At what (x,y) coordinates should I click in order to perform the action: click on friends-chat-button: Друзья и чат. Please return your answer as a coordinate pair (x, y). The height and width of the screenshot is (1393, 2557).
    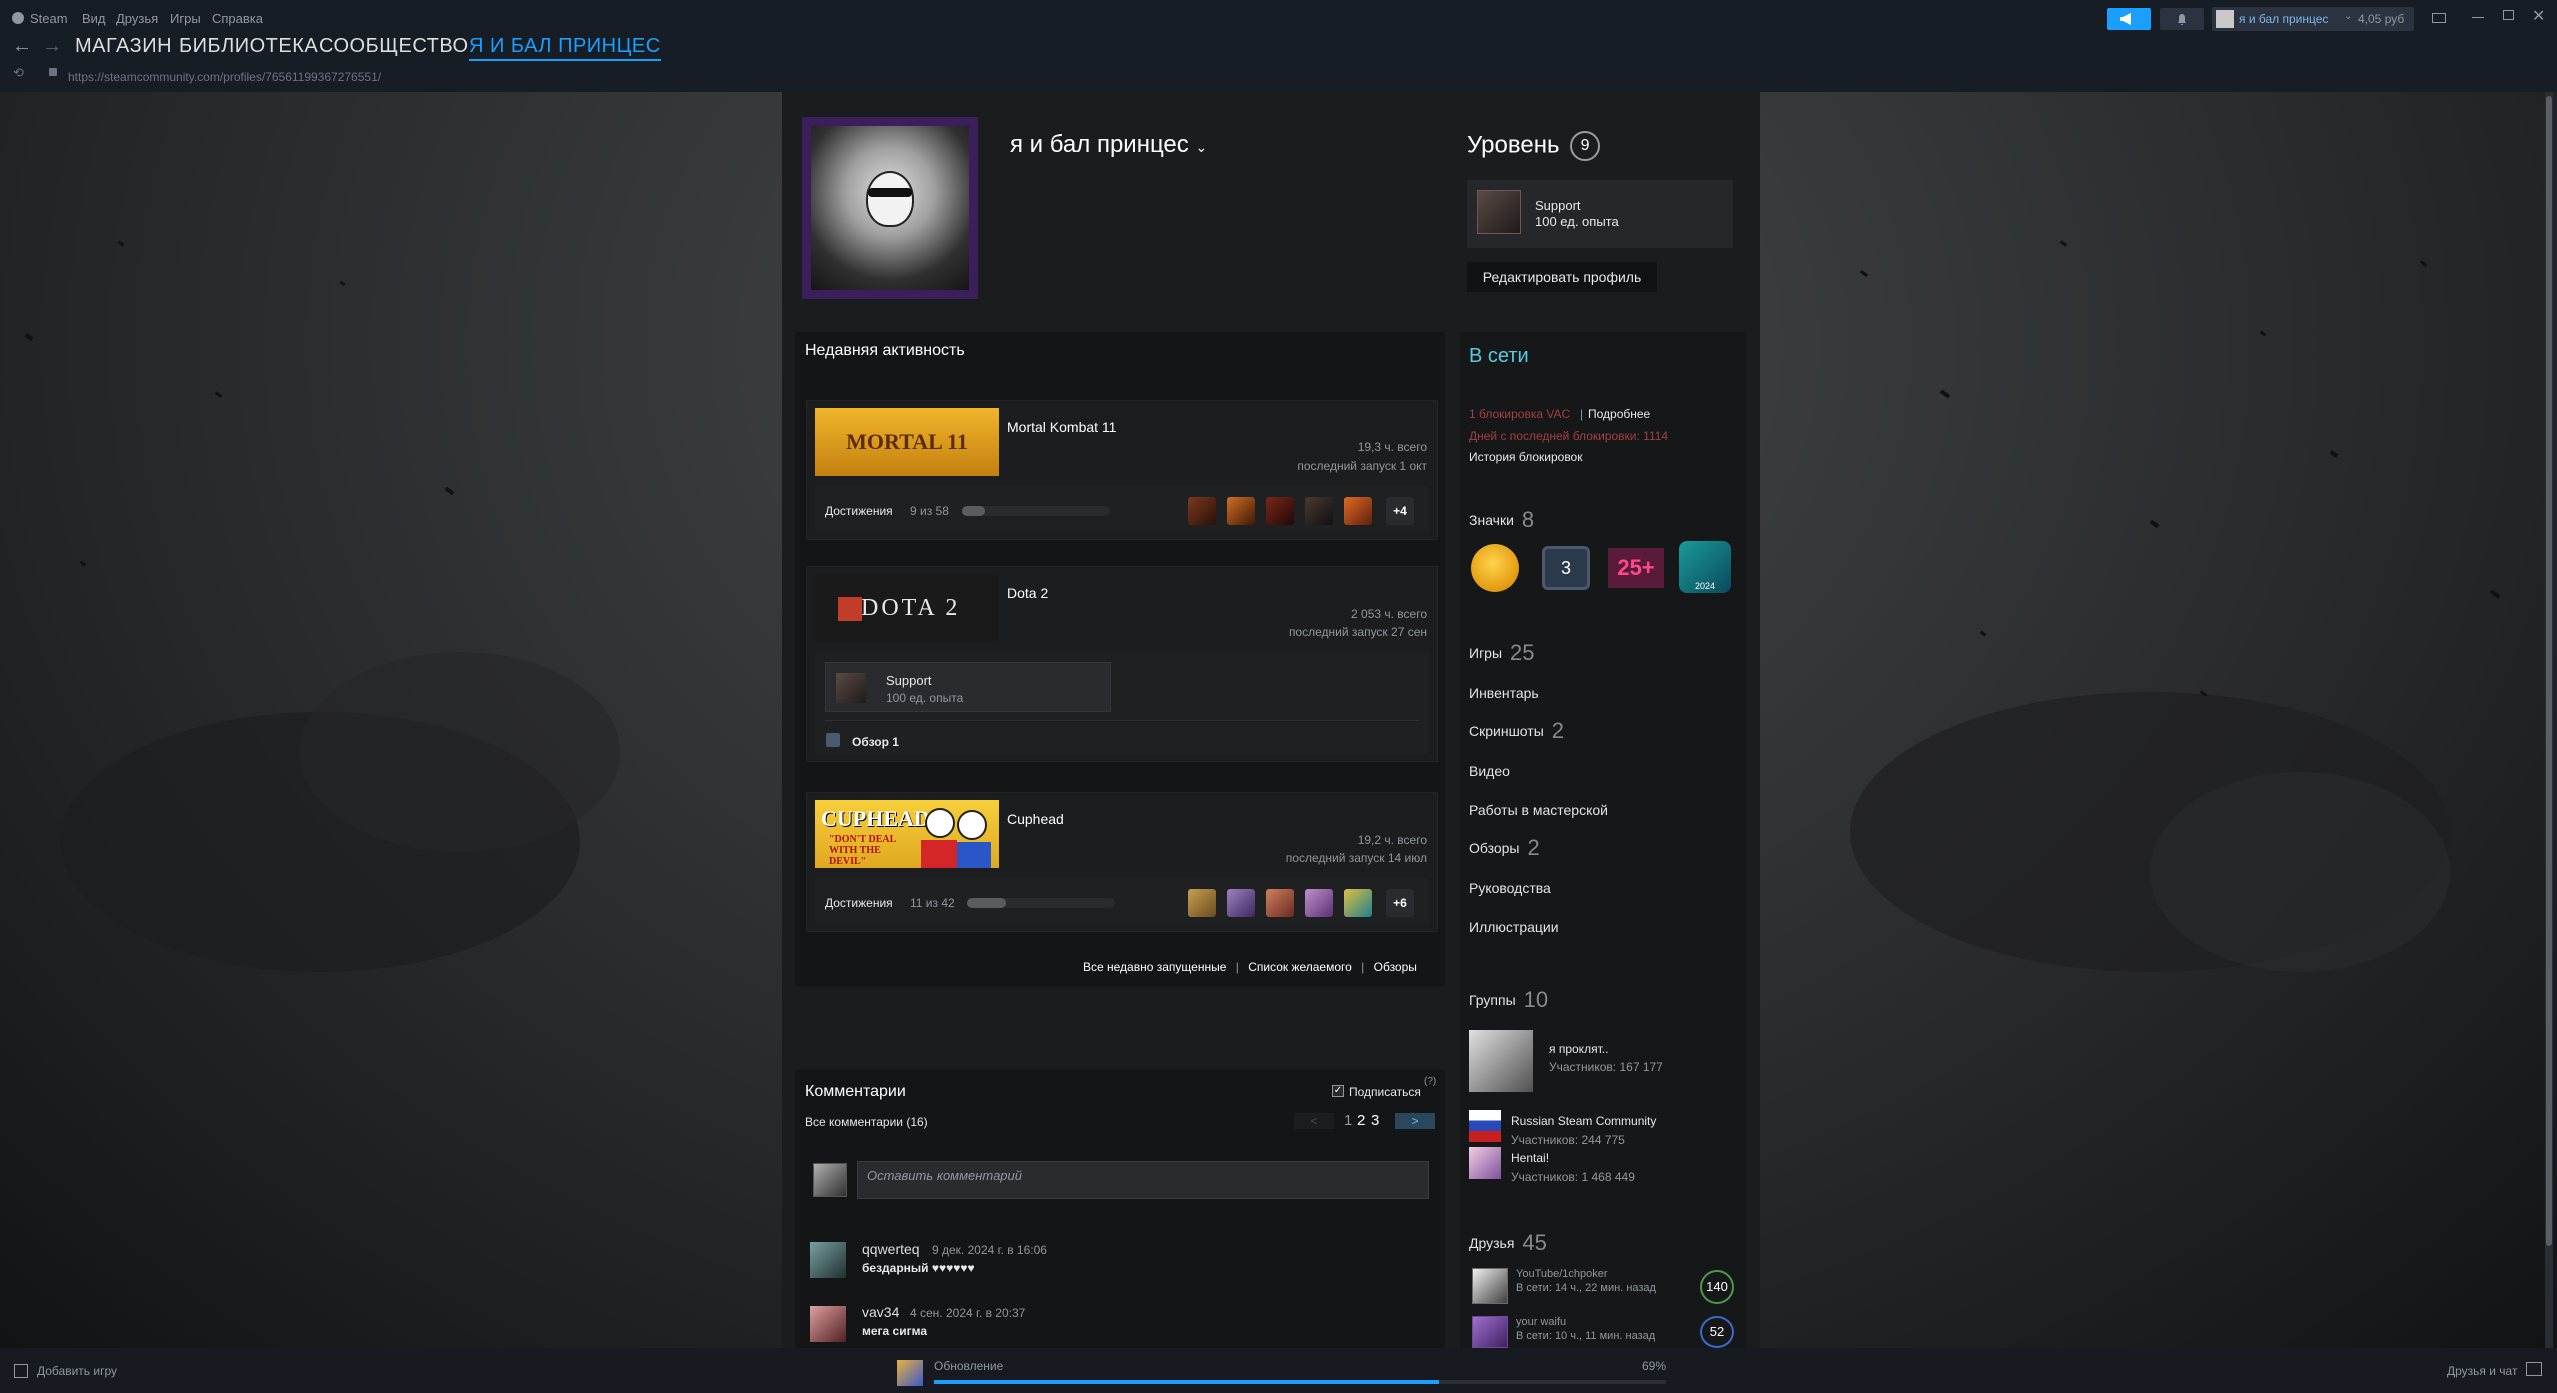
    Looking at the image, I should click on (2482, 1371).